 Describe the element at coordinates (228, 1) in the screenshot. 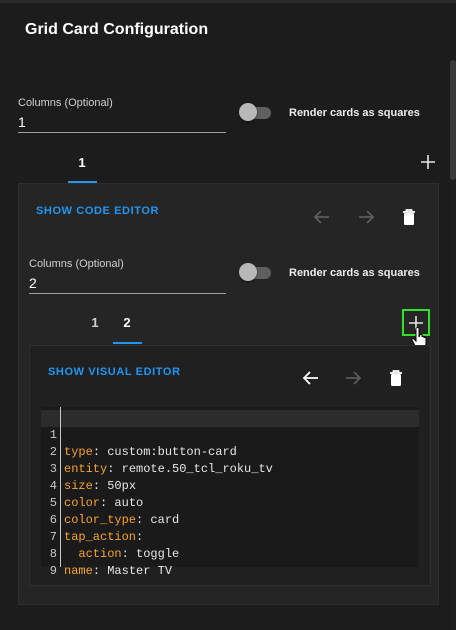

I see `top-edge` at that location.